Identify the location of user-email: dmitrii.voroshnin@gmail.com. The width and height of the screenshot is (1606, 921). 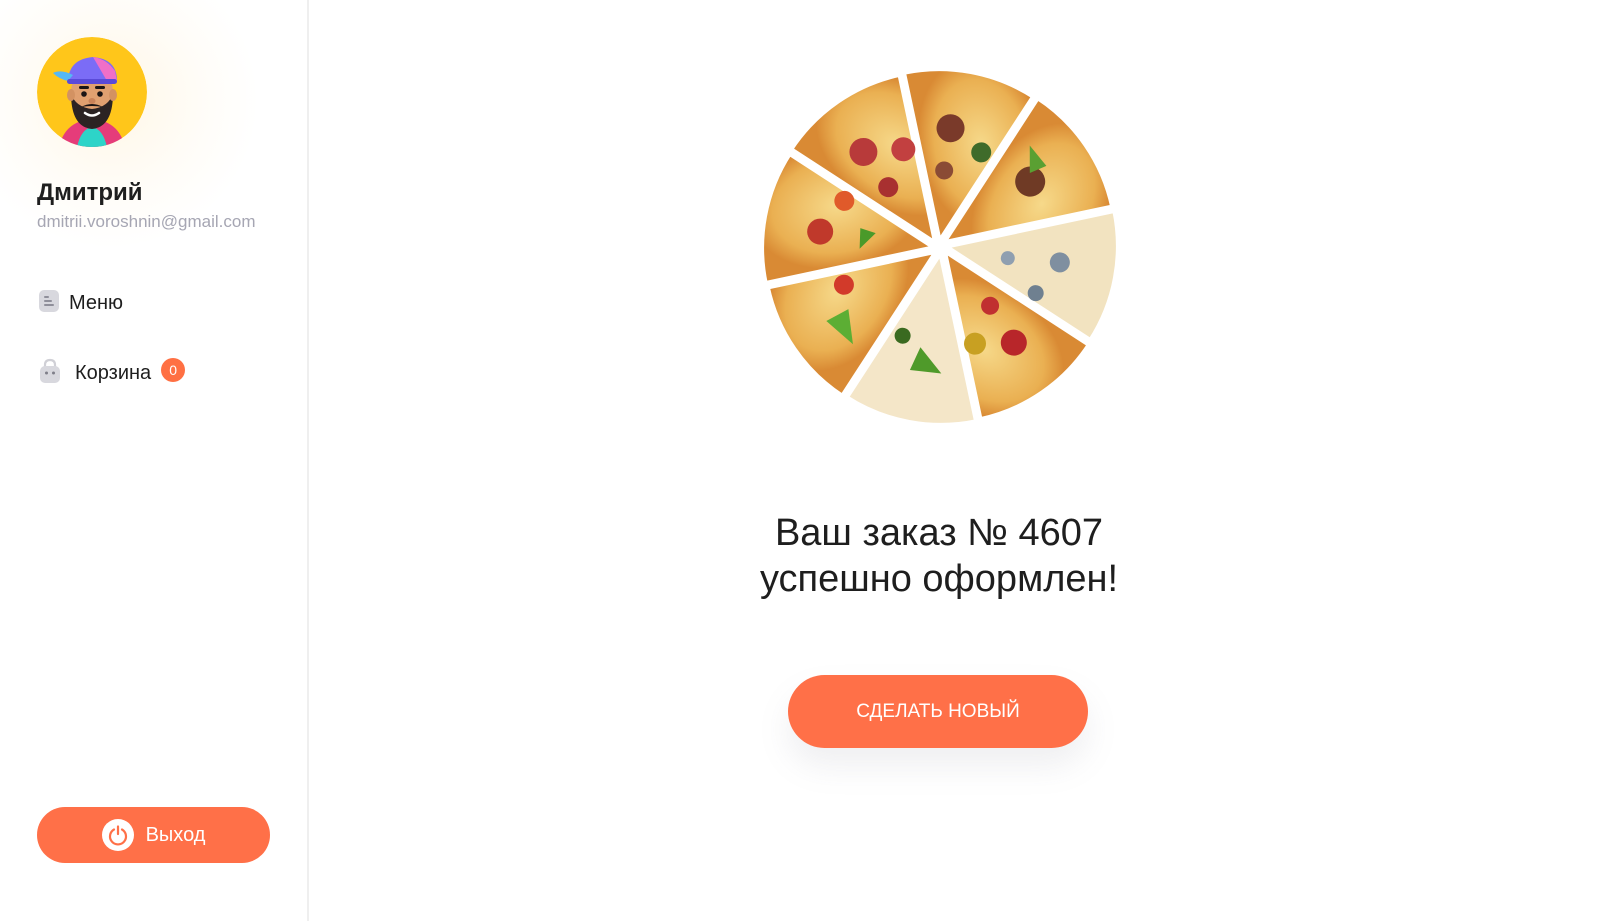
(146, 221).